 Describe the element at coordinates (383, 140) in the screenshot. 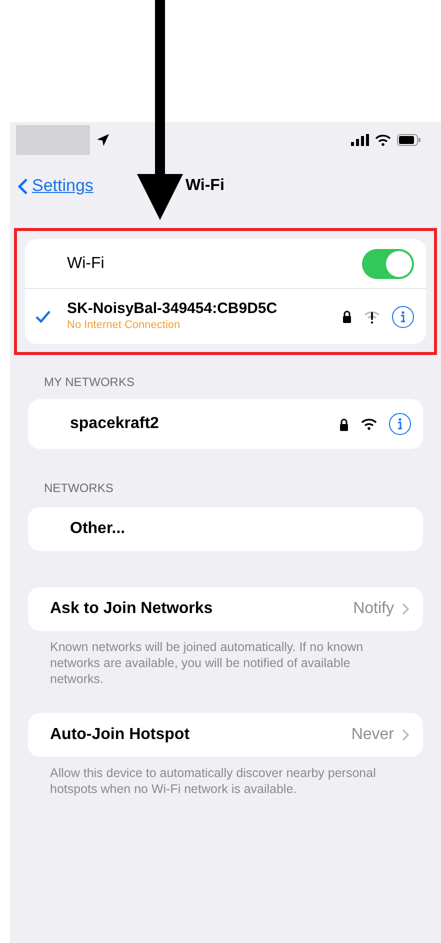

I see `wifi-status-icon` at that location.